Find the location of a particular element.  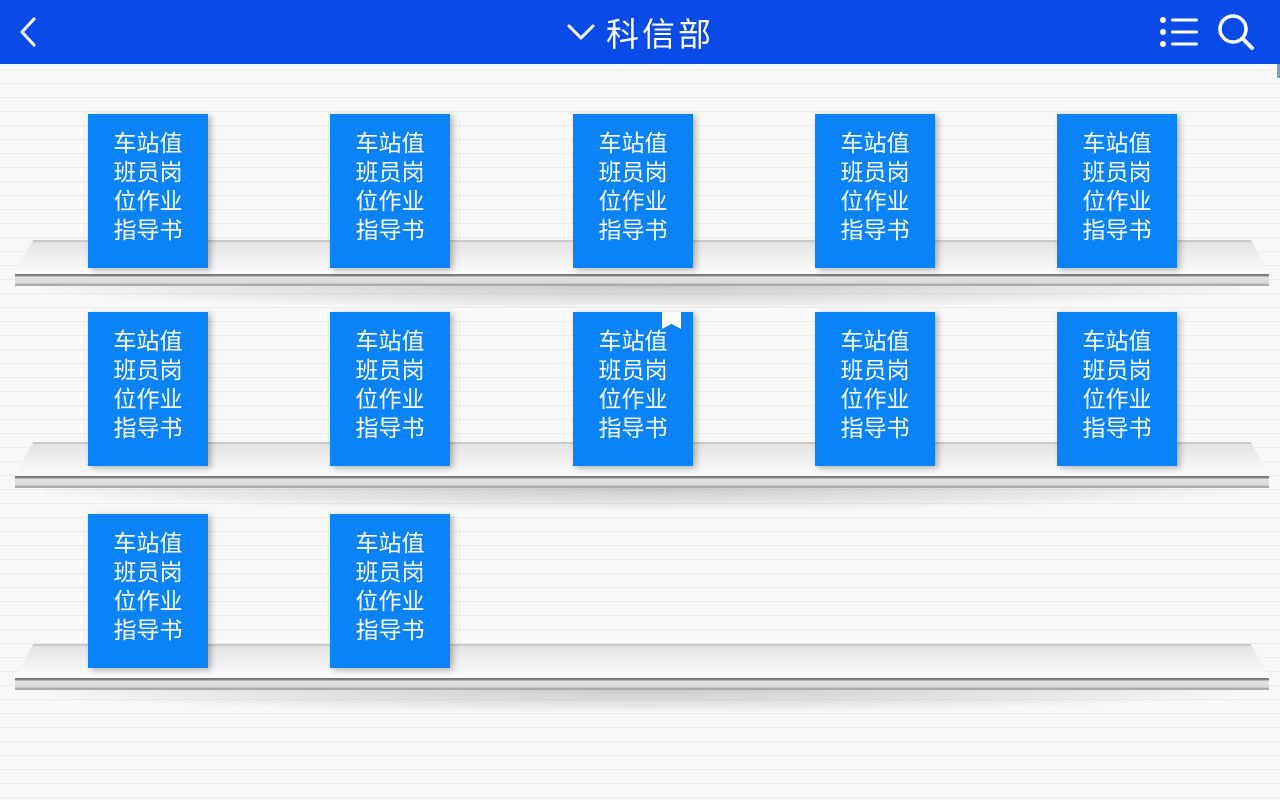

shelf-edge is located at coordinates (642, 645).